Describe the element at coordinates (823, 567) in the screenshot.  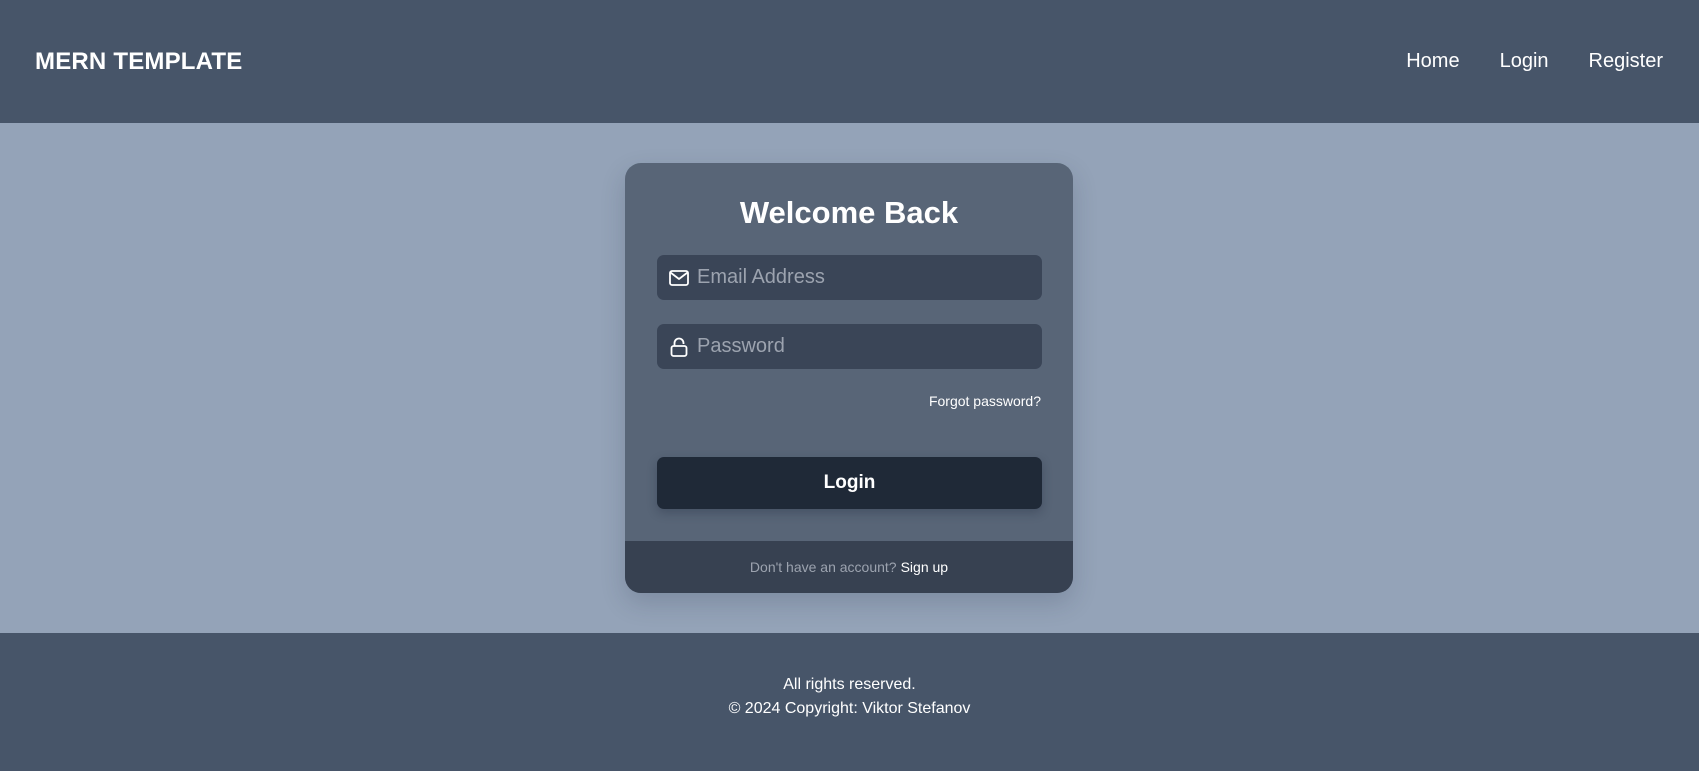
I see `signup-prompt: Don't have an account?` at that location.